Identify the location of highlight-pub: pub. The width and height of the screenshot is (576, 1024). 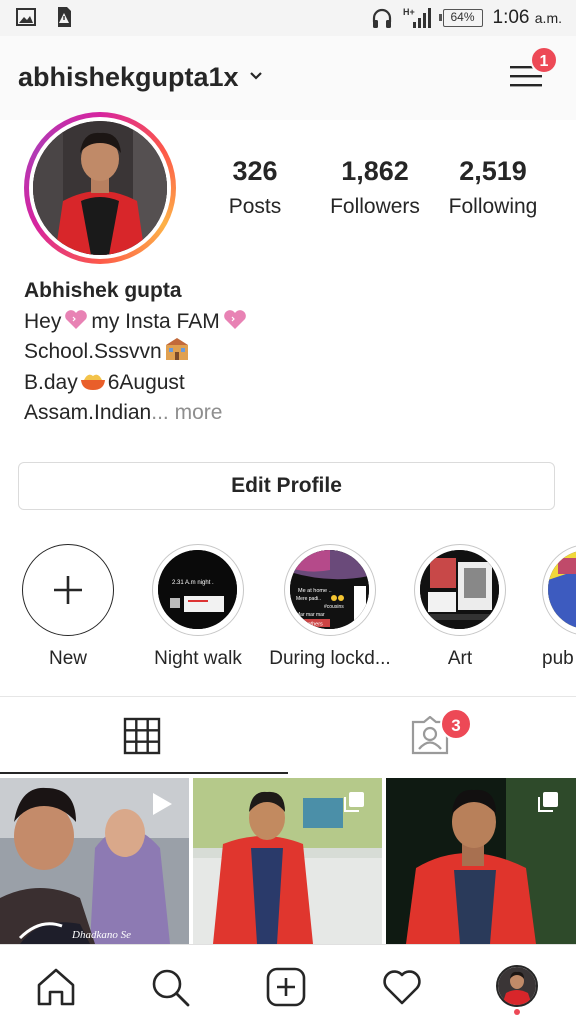
(557, 614).